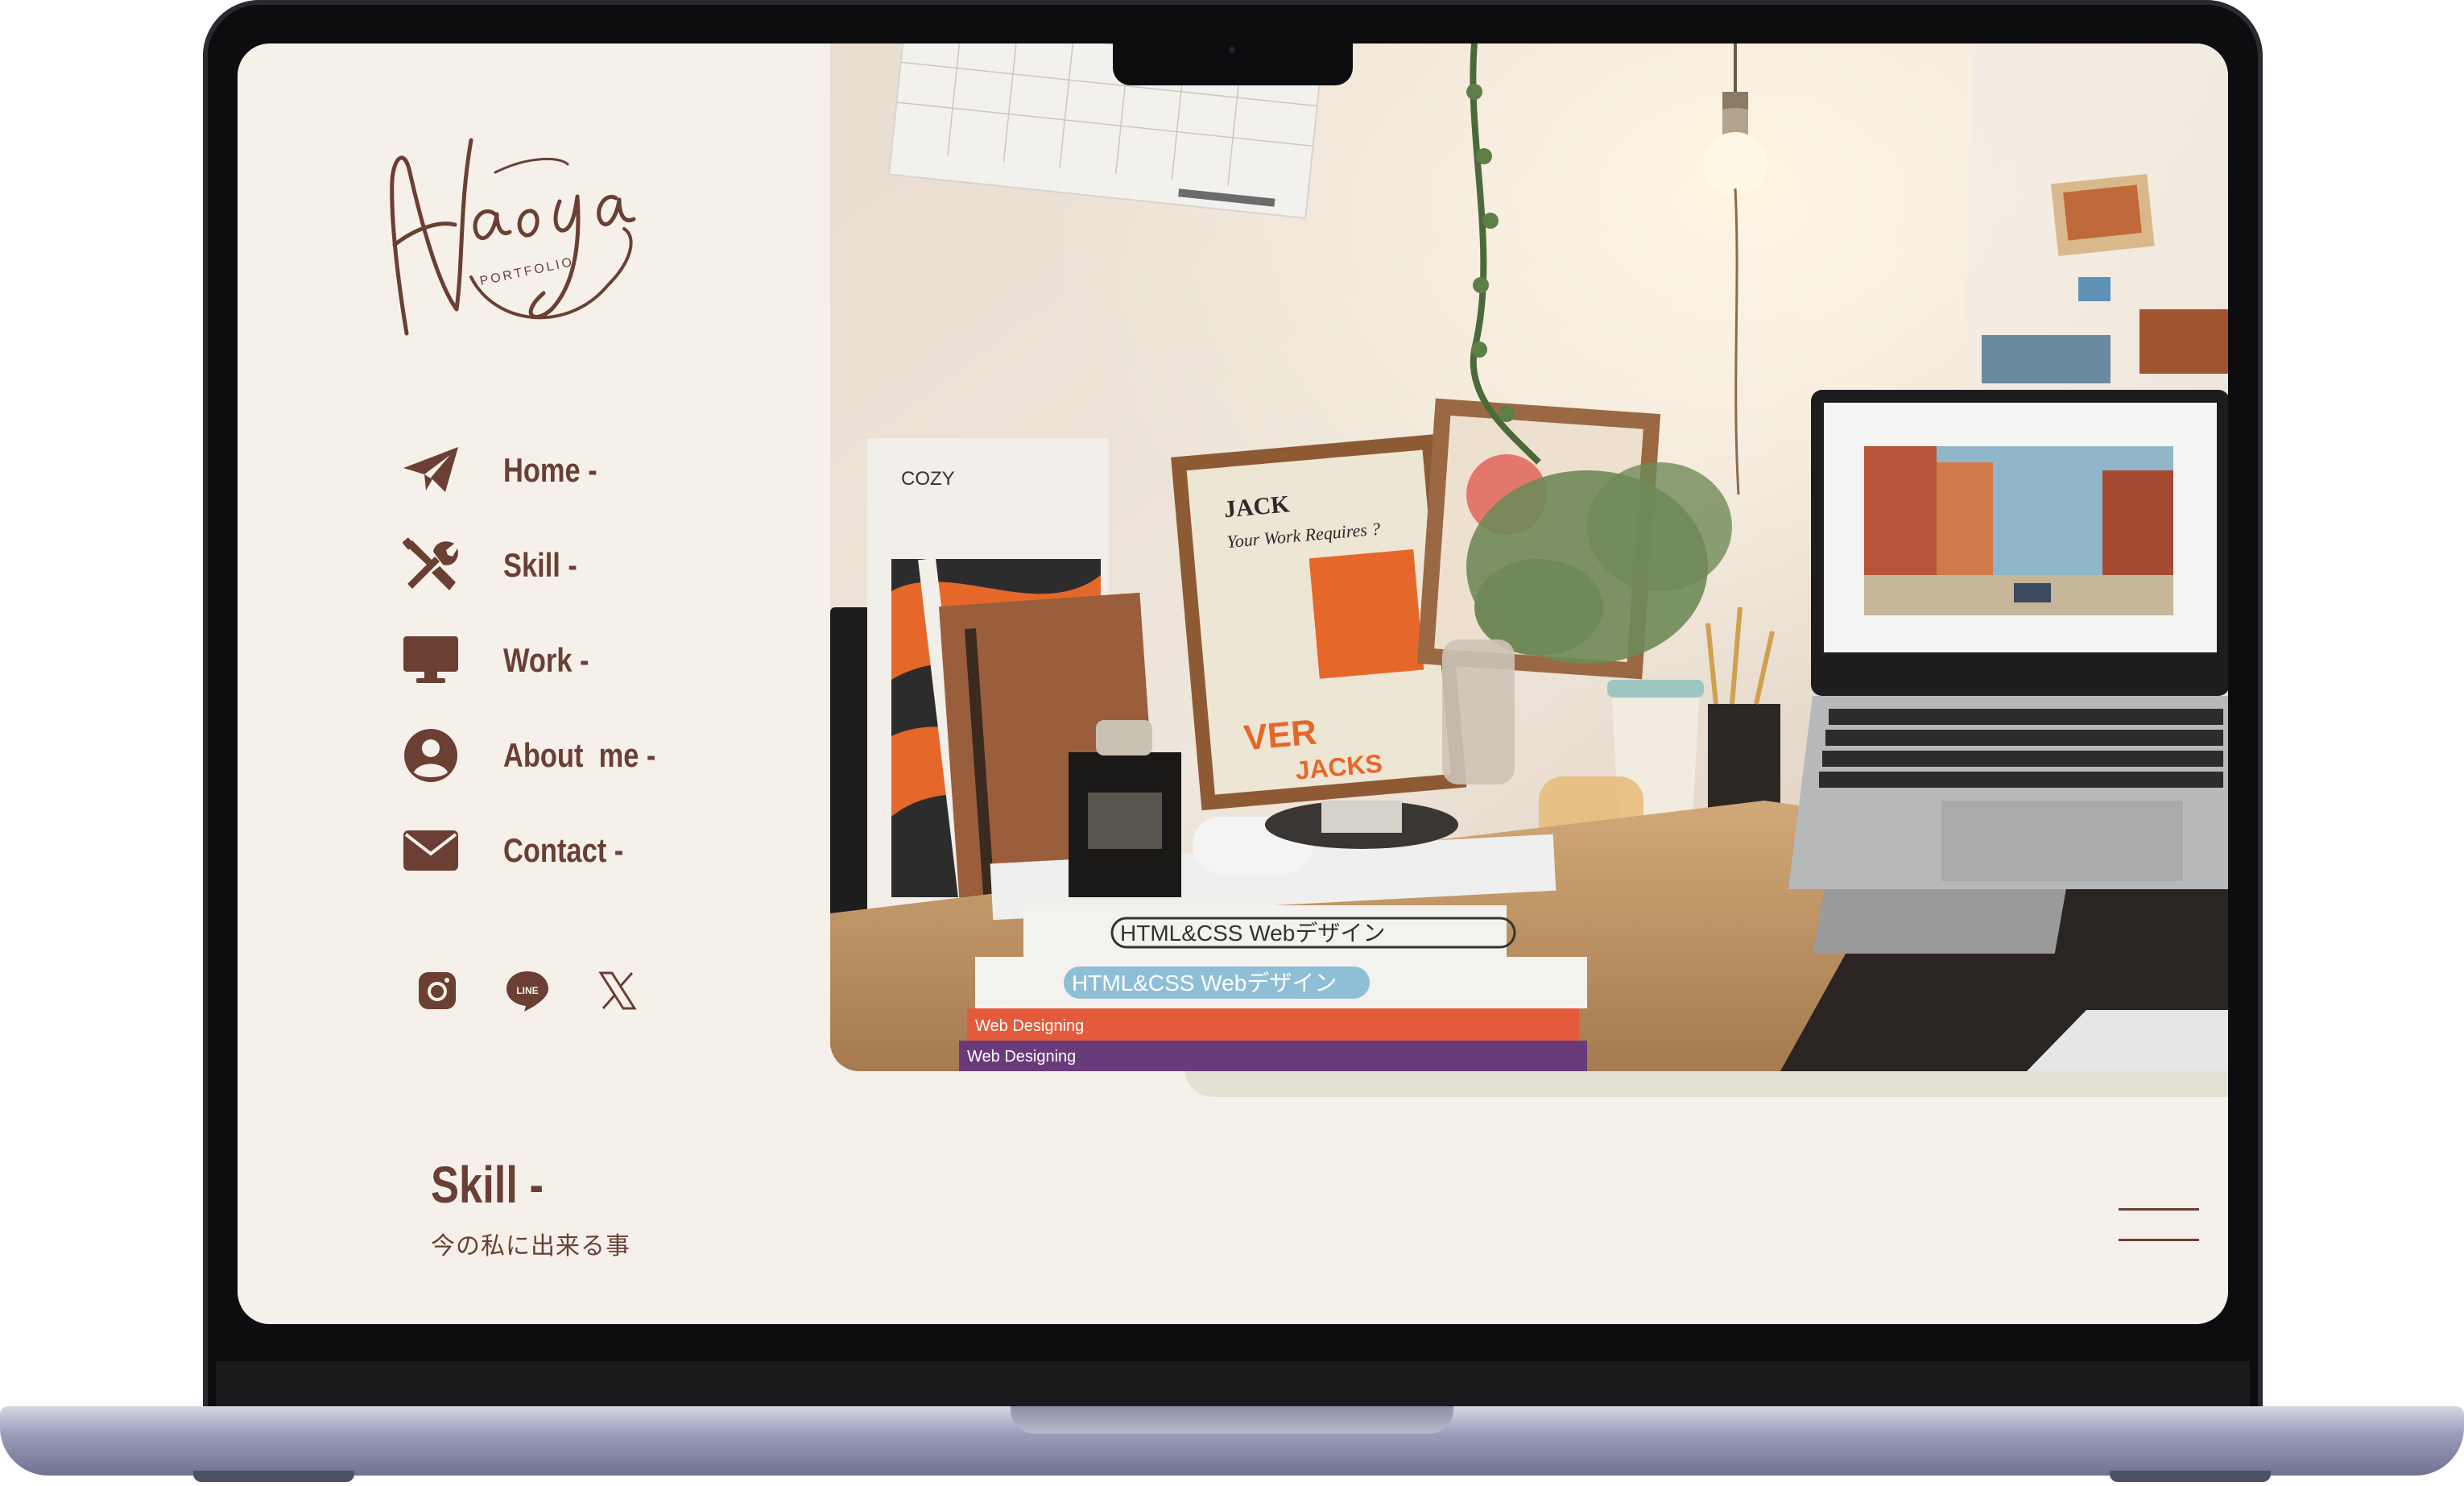  Describe the element at coordinates (487, 1185) in the screenshot. I see `section-title: Skill -` at that location.